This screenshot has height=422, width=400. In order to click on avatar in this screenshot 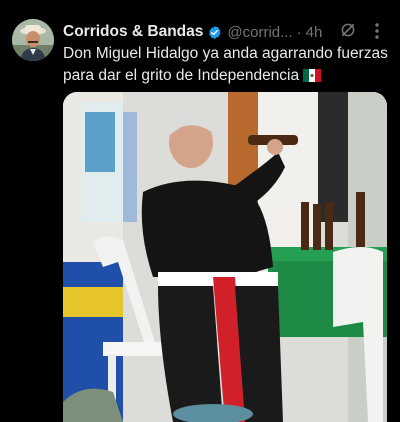, I will do `click(33, 40)`.